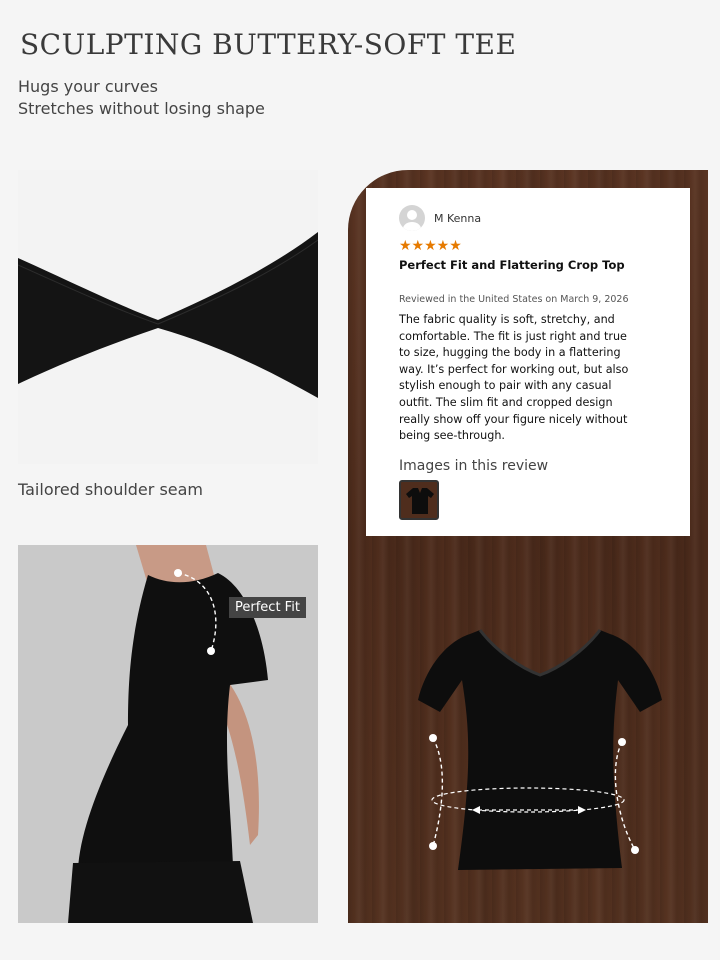 Image resolution: width=720 pixels, height=960 pixels. What do you see at coordinates (412, 218) in the screenshot?
I see `avatar-icon` at bounding box center [412, 218].